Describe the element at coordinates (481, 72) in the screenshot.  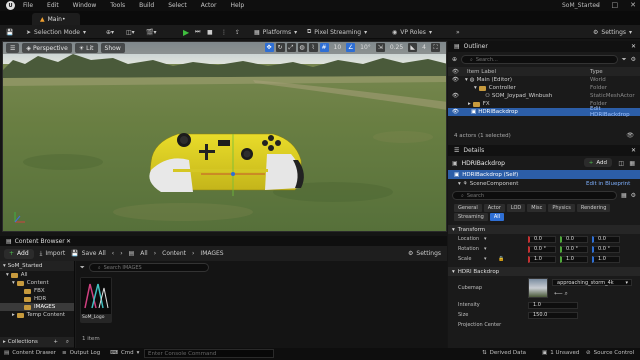
I see `item-label-column: Item Label` at that location.